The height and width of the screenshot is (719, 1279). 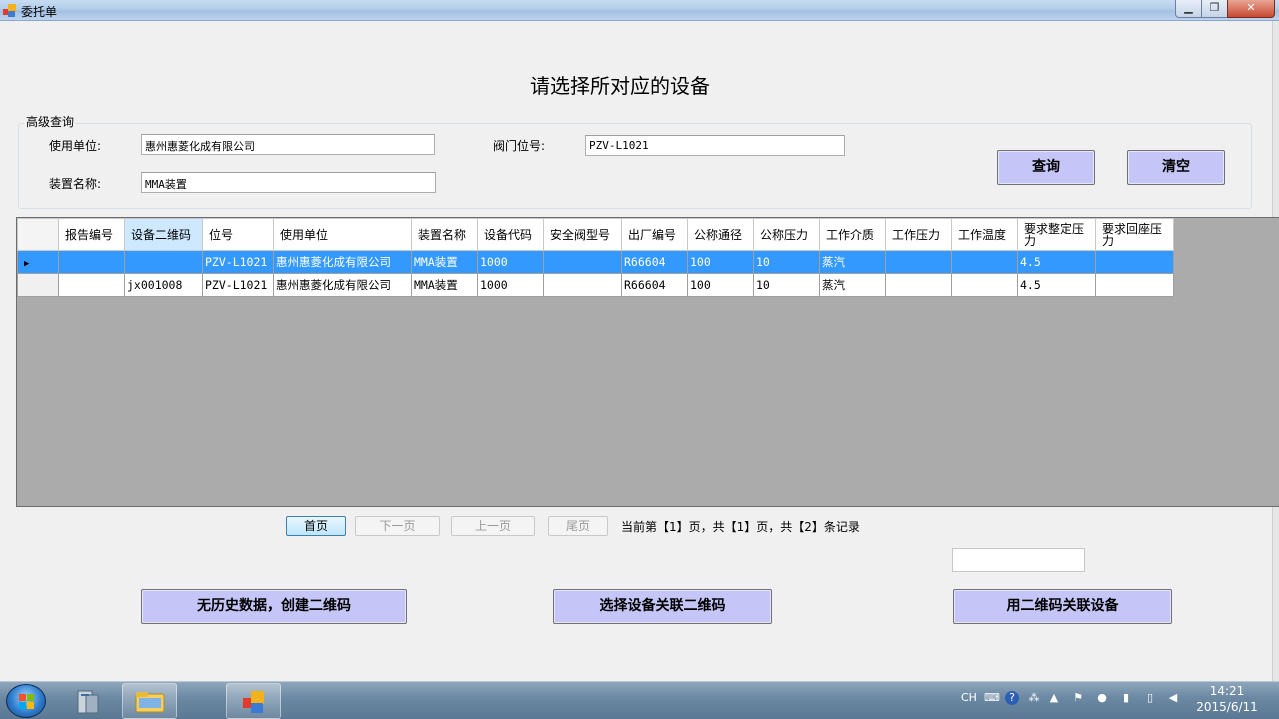 I want to click on keyboard-icon: ⌨, so click(x=992, y=698).